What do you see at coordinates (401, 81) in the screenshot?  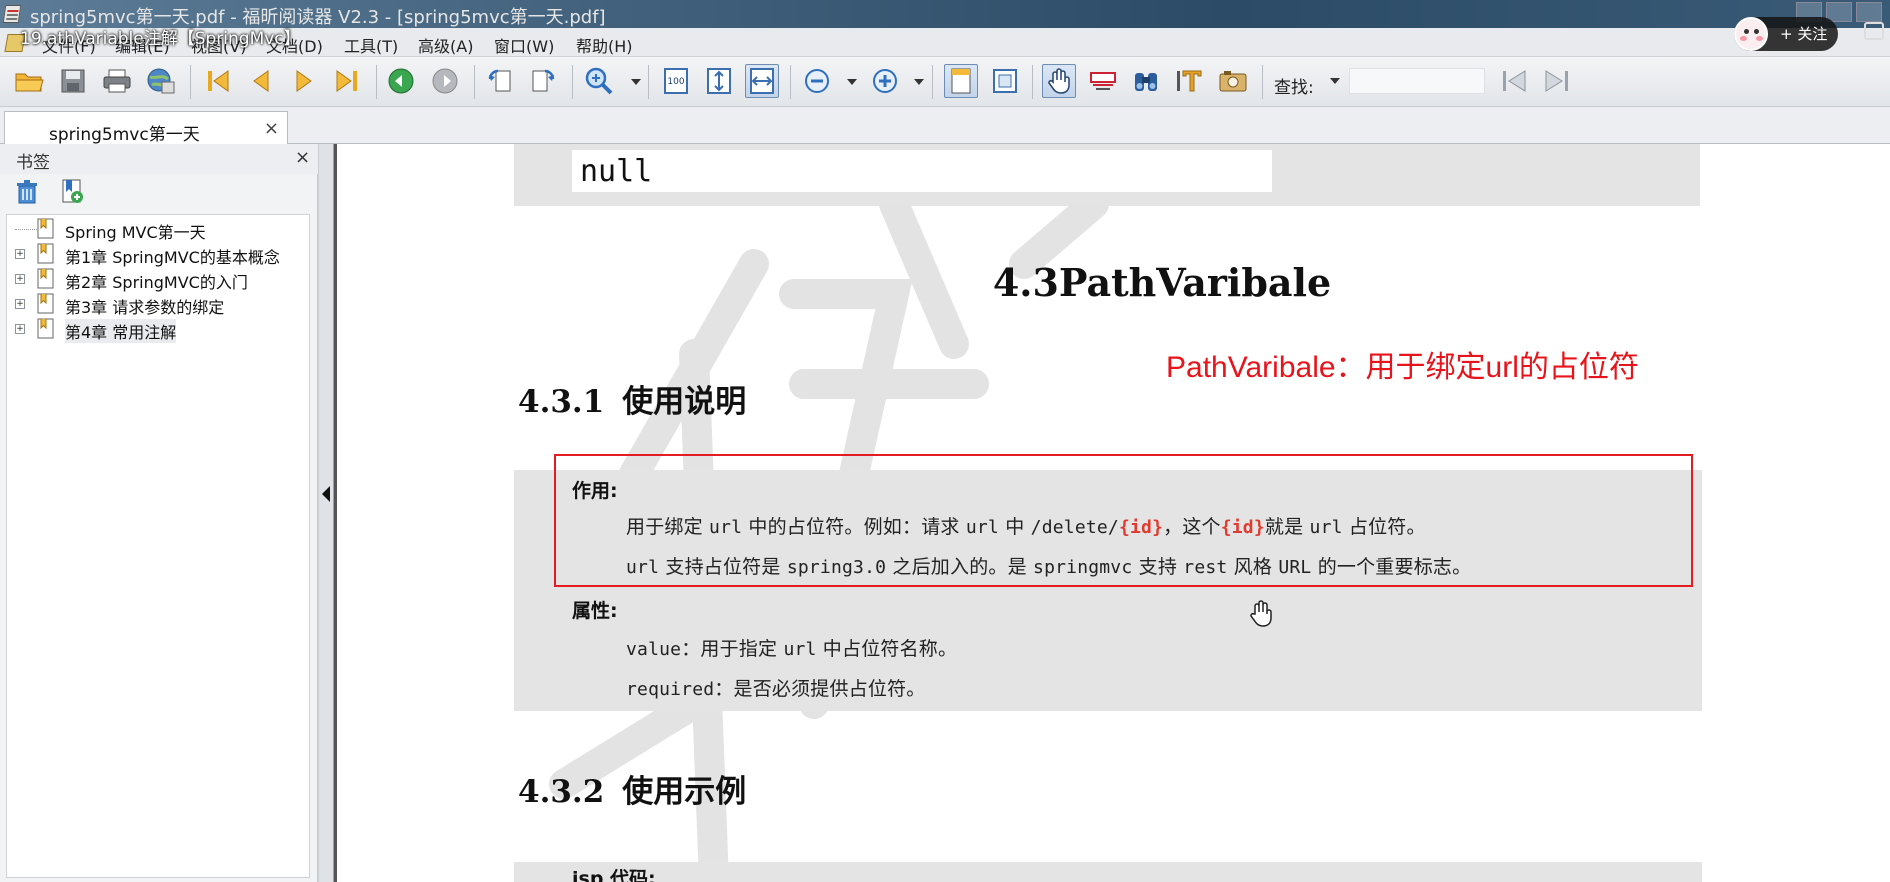 I see `back-icon` at bounding box center [401, 81].